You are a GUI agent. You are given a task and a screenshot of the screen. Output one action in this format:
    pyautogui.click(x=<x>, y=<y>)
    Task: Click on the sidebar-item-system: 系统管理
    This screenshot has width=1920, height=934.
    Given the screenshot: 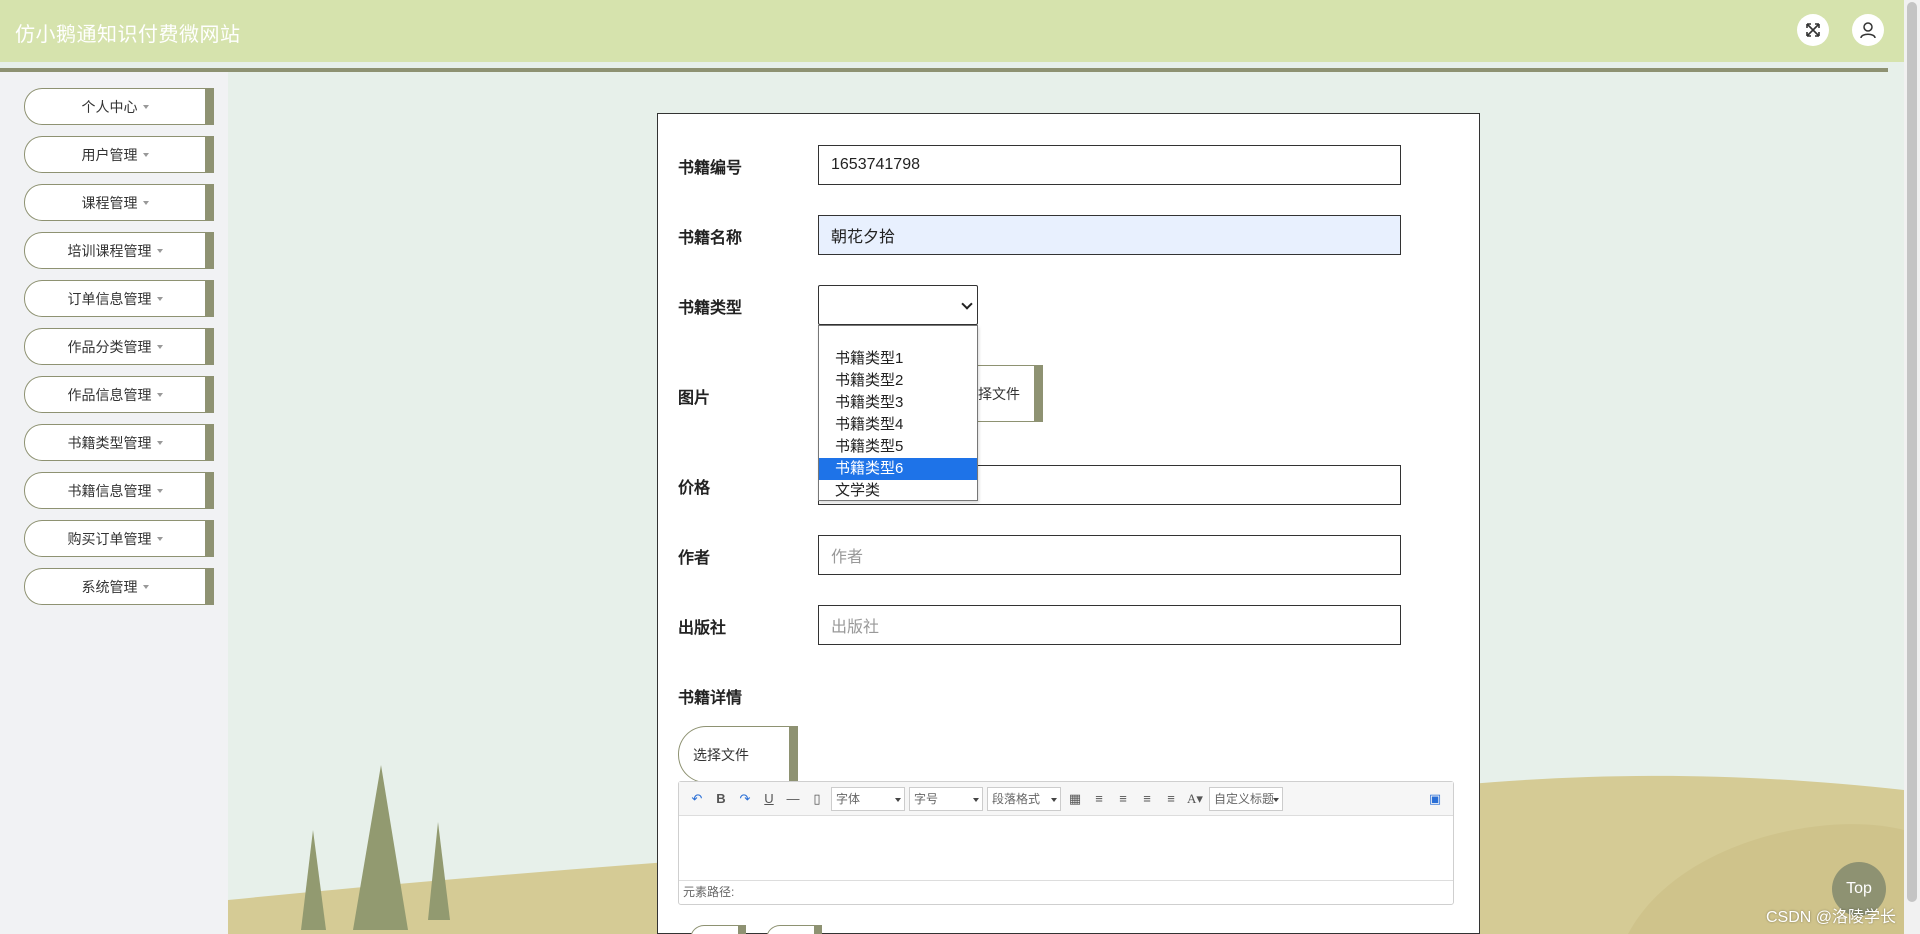 What is the action you would take?
    pyautogui.click(x=119, y=586)
    